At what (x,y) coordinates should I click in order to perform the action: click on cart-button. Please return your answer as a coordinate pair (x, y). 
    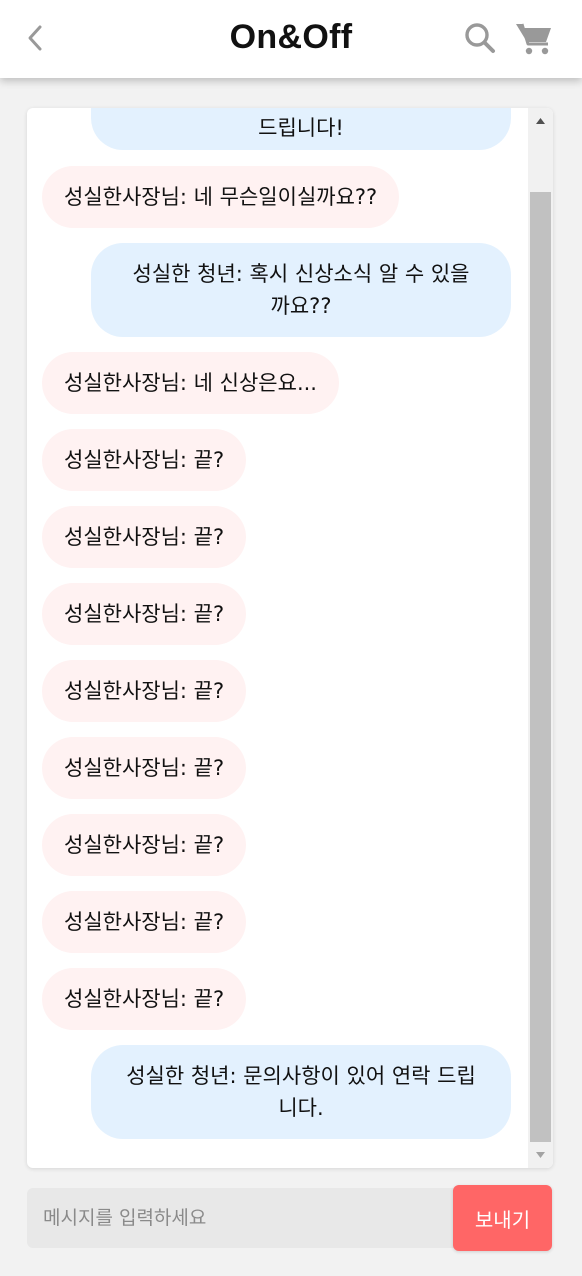
    Looking at the image, I should click on (534, 38).